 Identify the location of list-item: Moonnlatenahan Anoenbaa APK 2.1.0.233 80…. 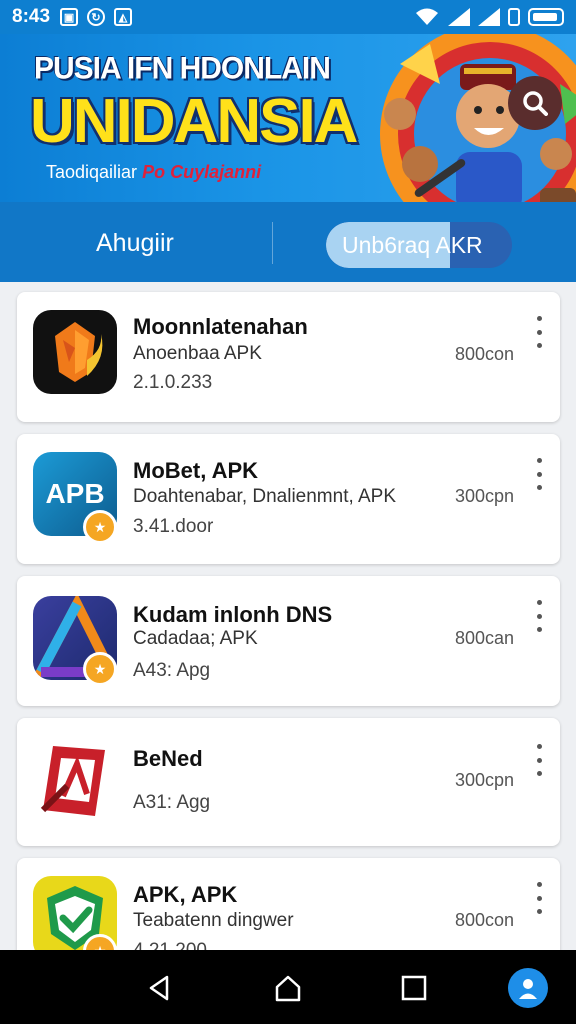
(288, 357).